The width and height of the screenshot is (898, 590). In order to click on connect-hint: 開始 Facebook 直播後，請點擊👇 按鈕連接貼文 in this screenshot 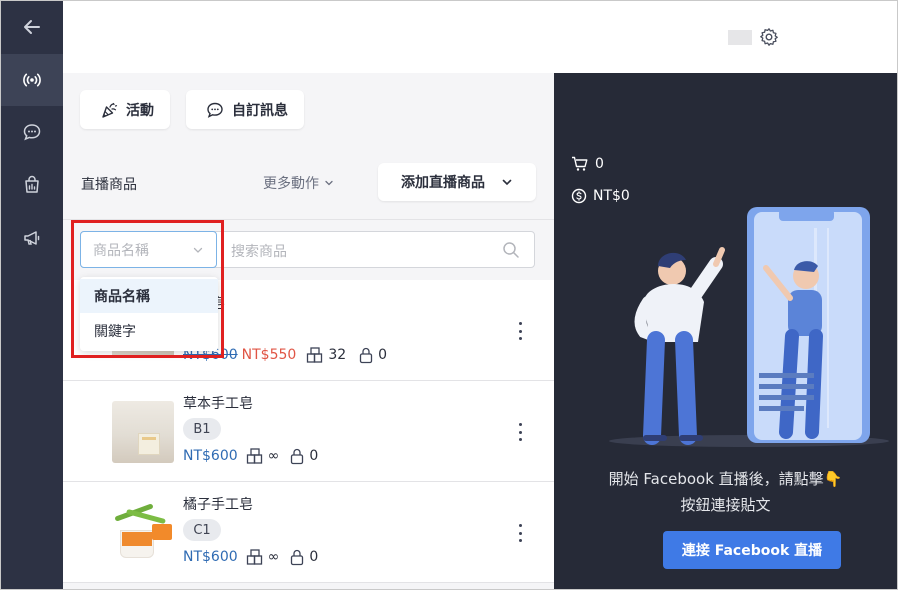, I will do `click(725, 492)`.